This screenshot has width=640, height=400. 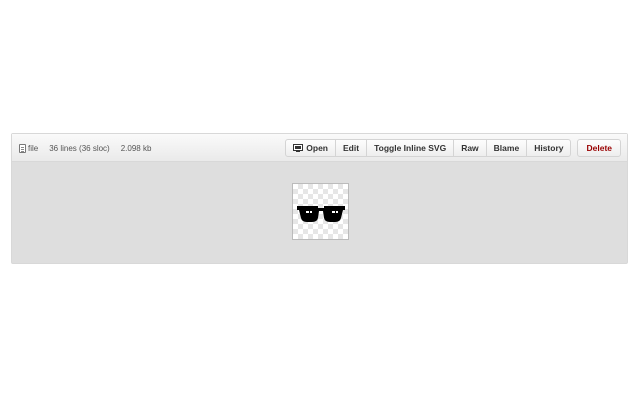 I want to click on toggle-inline-svg-button: Toggle Inline SVG, so click(x=409, y=148).